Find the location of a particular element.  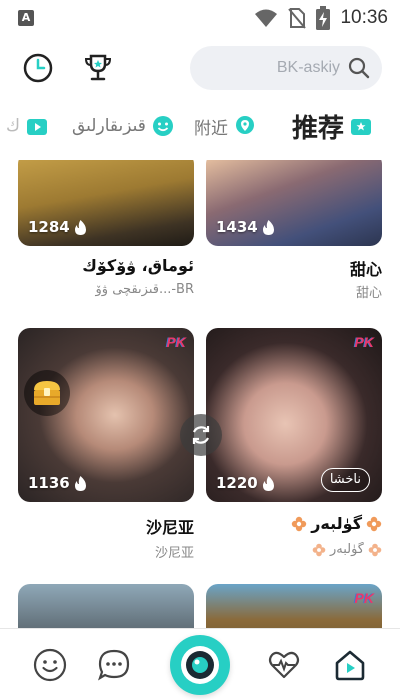

tab-more: ك is located at coordinates (27, 126).